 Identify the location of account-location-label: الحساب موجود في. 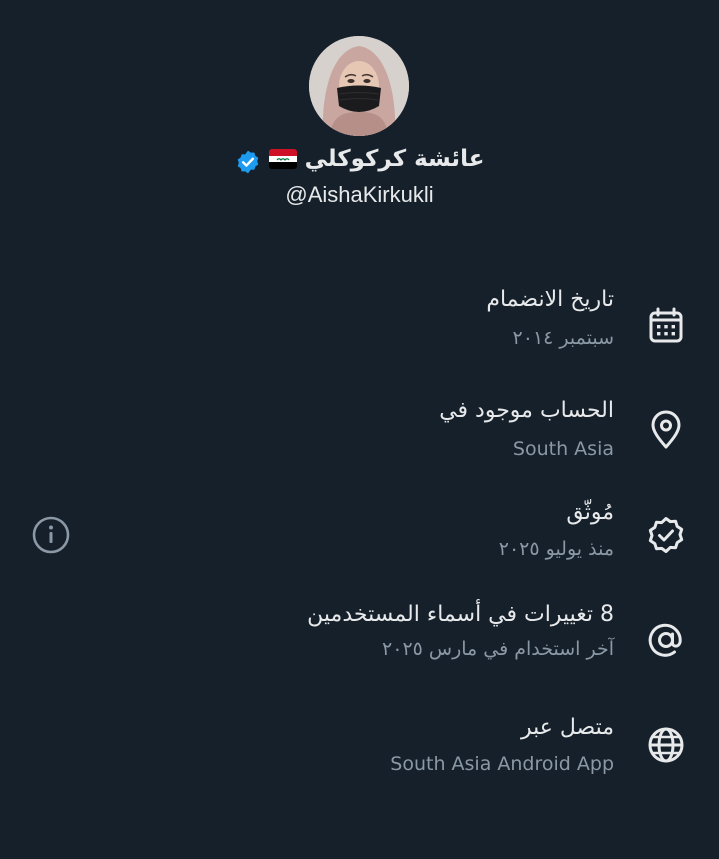
(526, 410).